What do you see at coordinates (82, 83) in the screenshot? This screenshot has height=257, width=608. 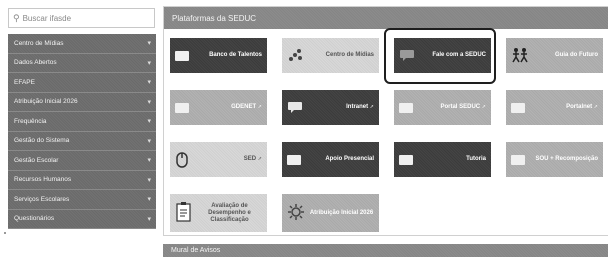 I see `sidebar-item-efape: EFAPE ▾` at bounding box center [82, 83].